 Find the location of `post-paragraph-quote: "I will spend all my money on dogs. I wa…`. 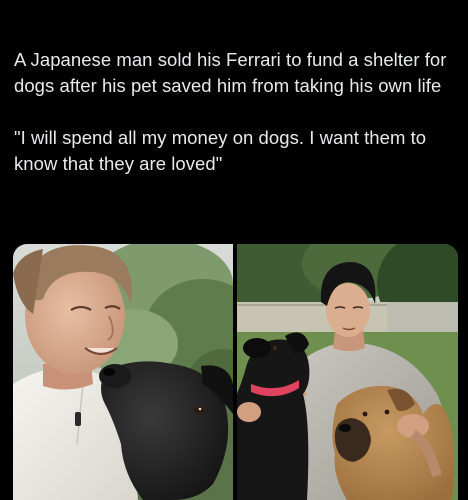

post-paragraph-quote: "I will spend all my money on dogs. I wa… is located at coordinates (220, 150).